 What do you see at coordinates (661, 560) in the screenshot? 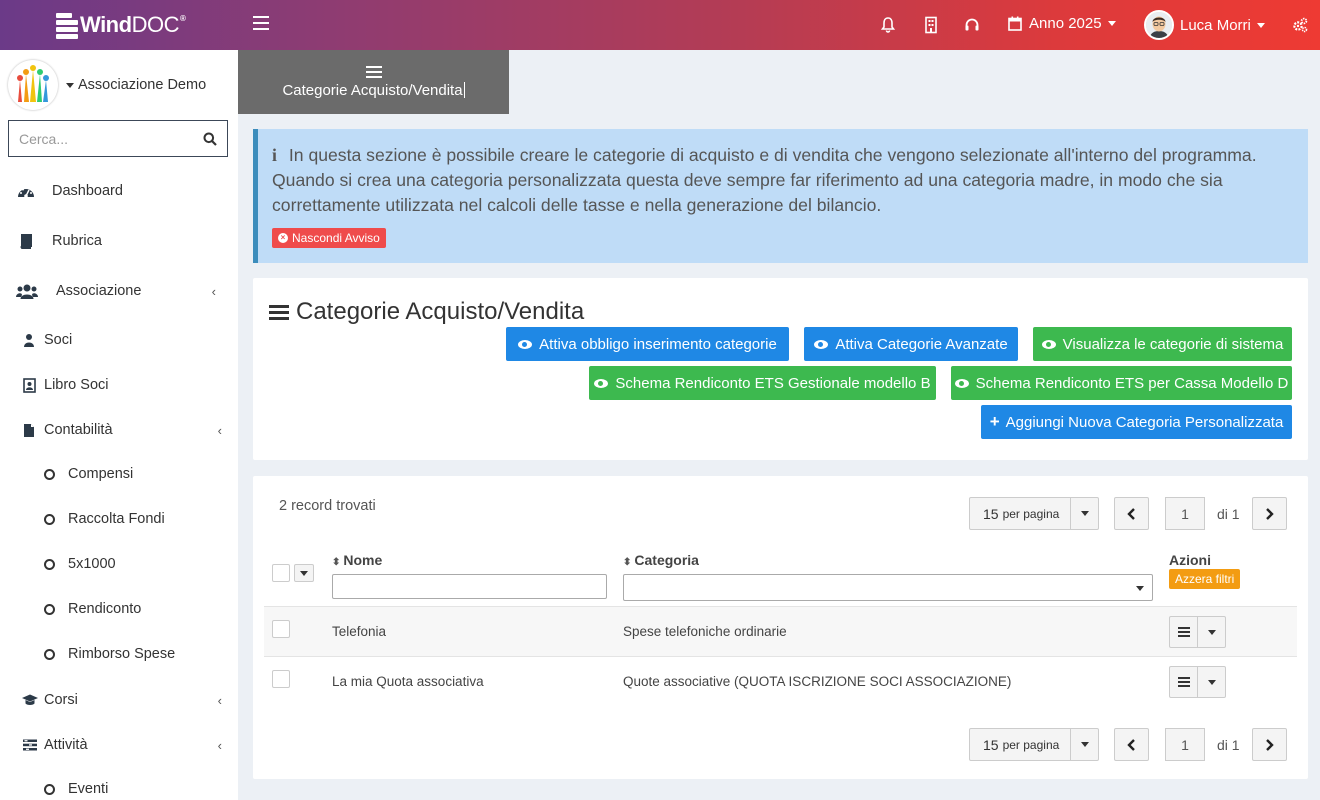
I see `column-header-categoria: ⬍ Categoria` at bounding box center [661, 560].